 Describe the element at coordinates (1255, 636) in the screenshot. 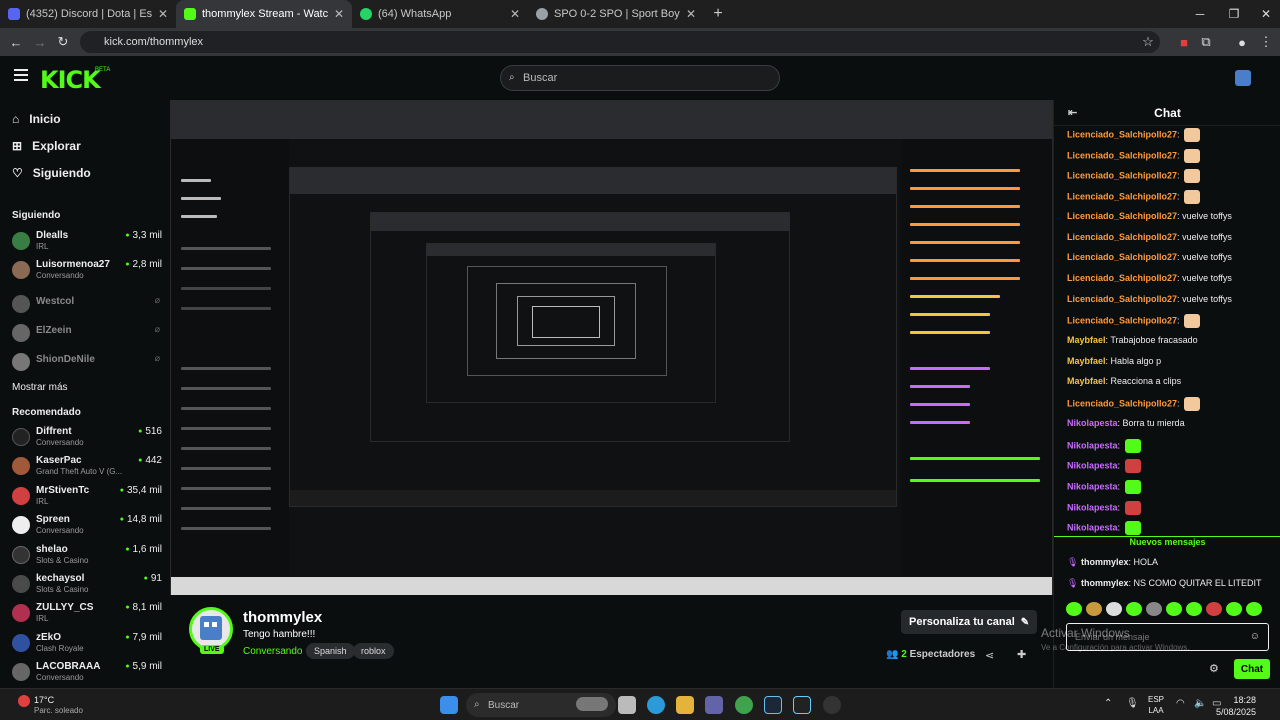

I see `emoji-icon: ☺` at that location.